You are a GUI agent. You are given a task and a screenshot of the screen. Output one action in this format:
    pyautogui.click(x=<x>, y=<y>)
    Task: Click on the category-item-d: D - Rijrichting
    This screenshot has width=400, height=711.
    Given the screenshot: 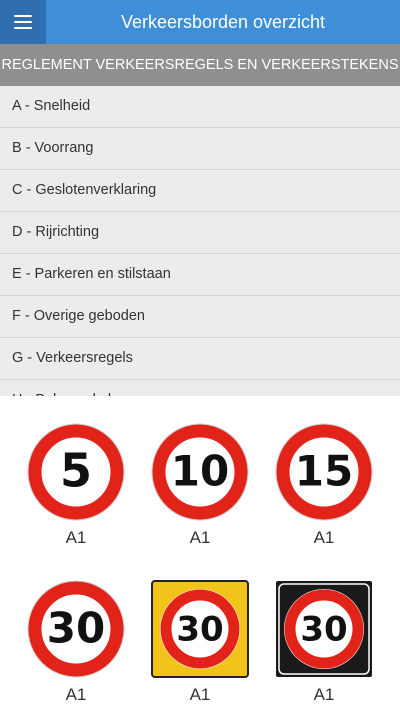 What is the action you would take?
    pyautogui.click(x=200, y=233)
    